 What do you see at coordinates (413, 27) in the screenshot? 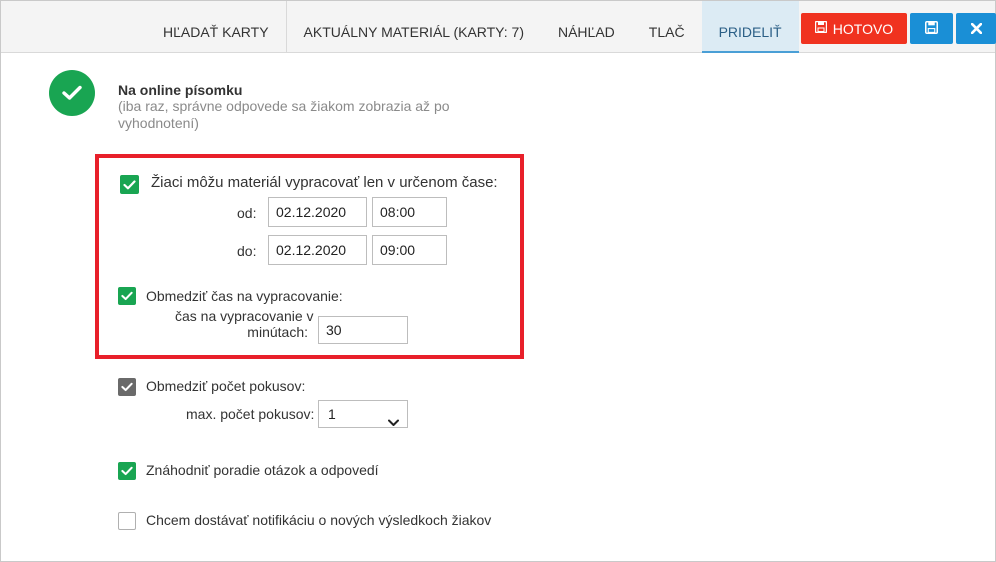
I see `tab-current-material: AKTUÁLNY MATERIÁL (KARTY: 7)` at bounding box center [413, 27].